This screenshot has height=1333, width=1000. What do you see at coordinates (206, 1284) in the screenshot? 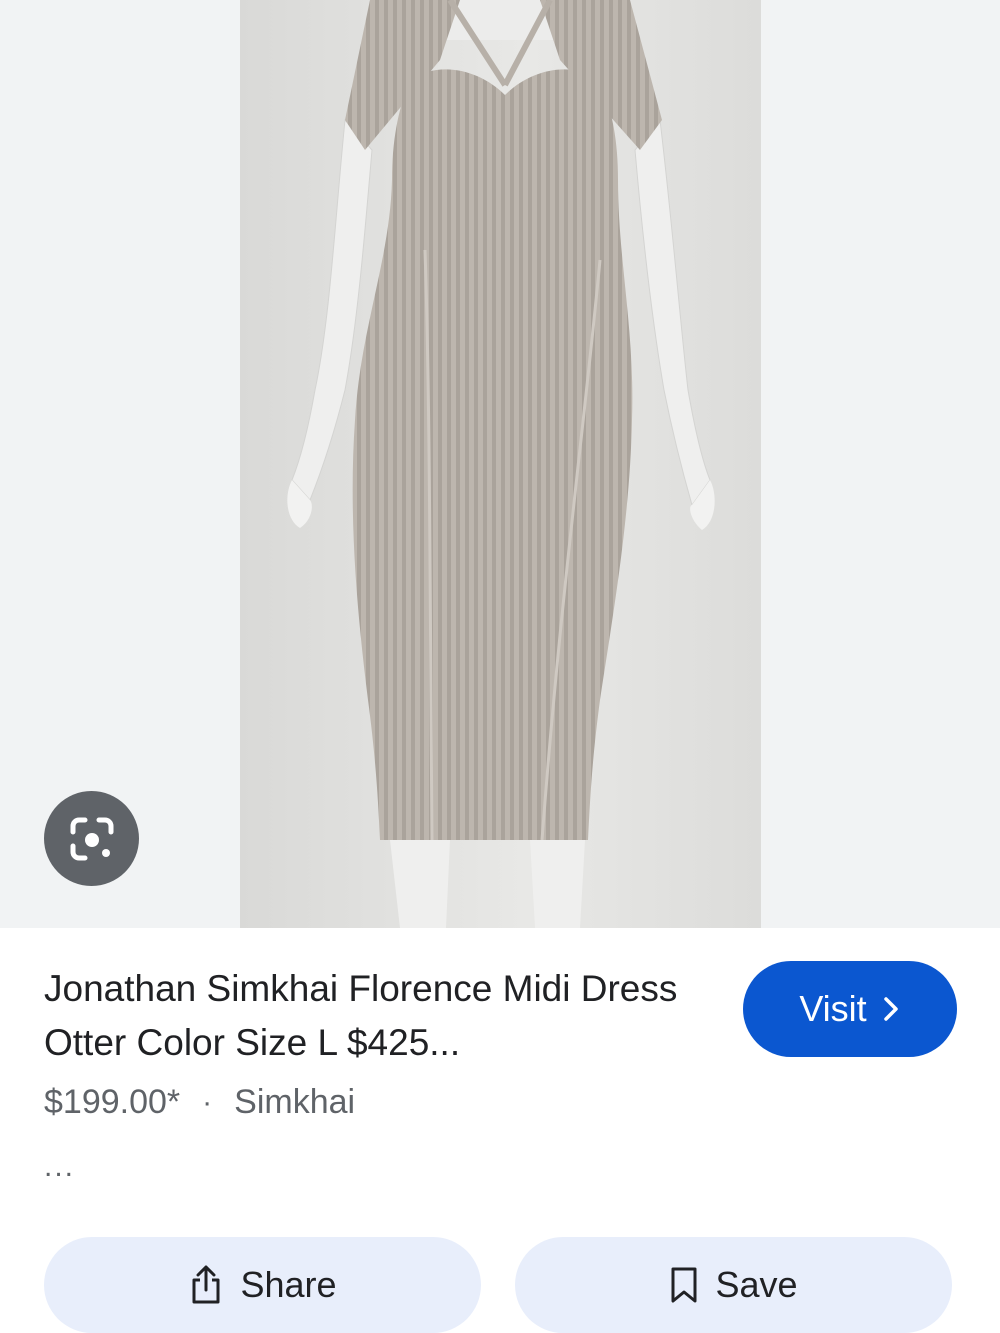
I see `share-icon` at bounding box center [206, 1284].